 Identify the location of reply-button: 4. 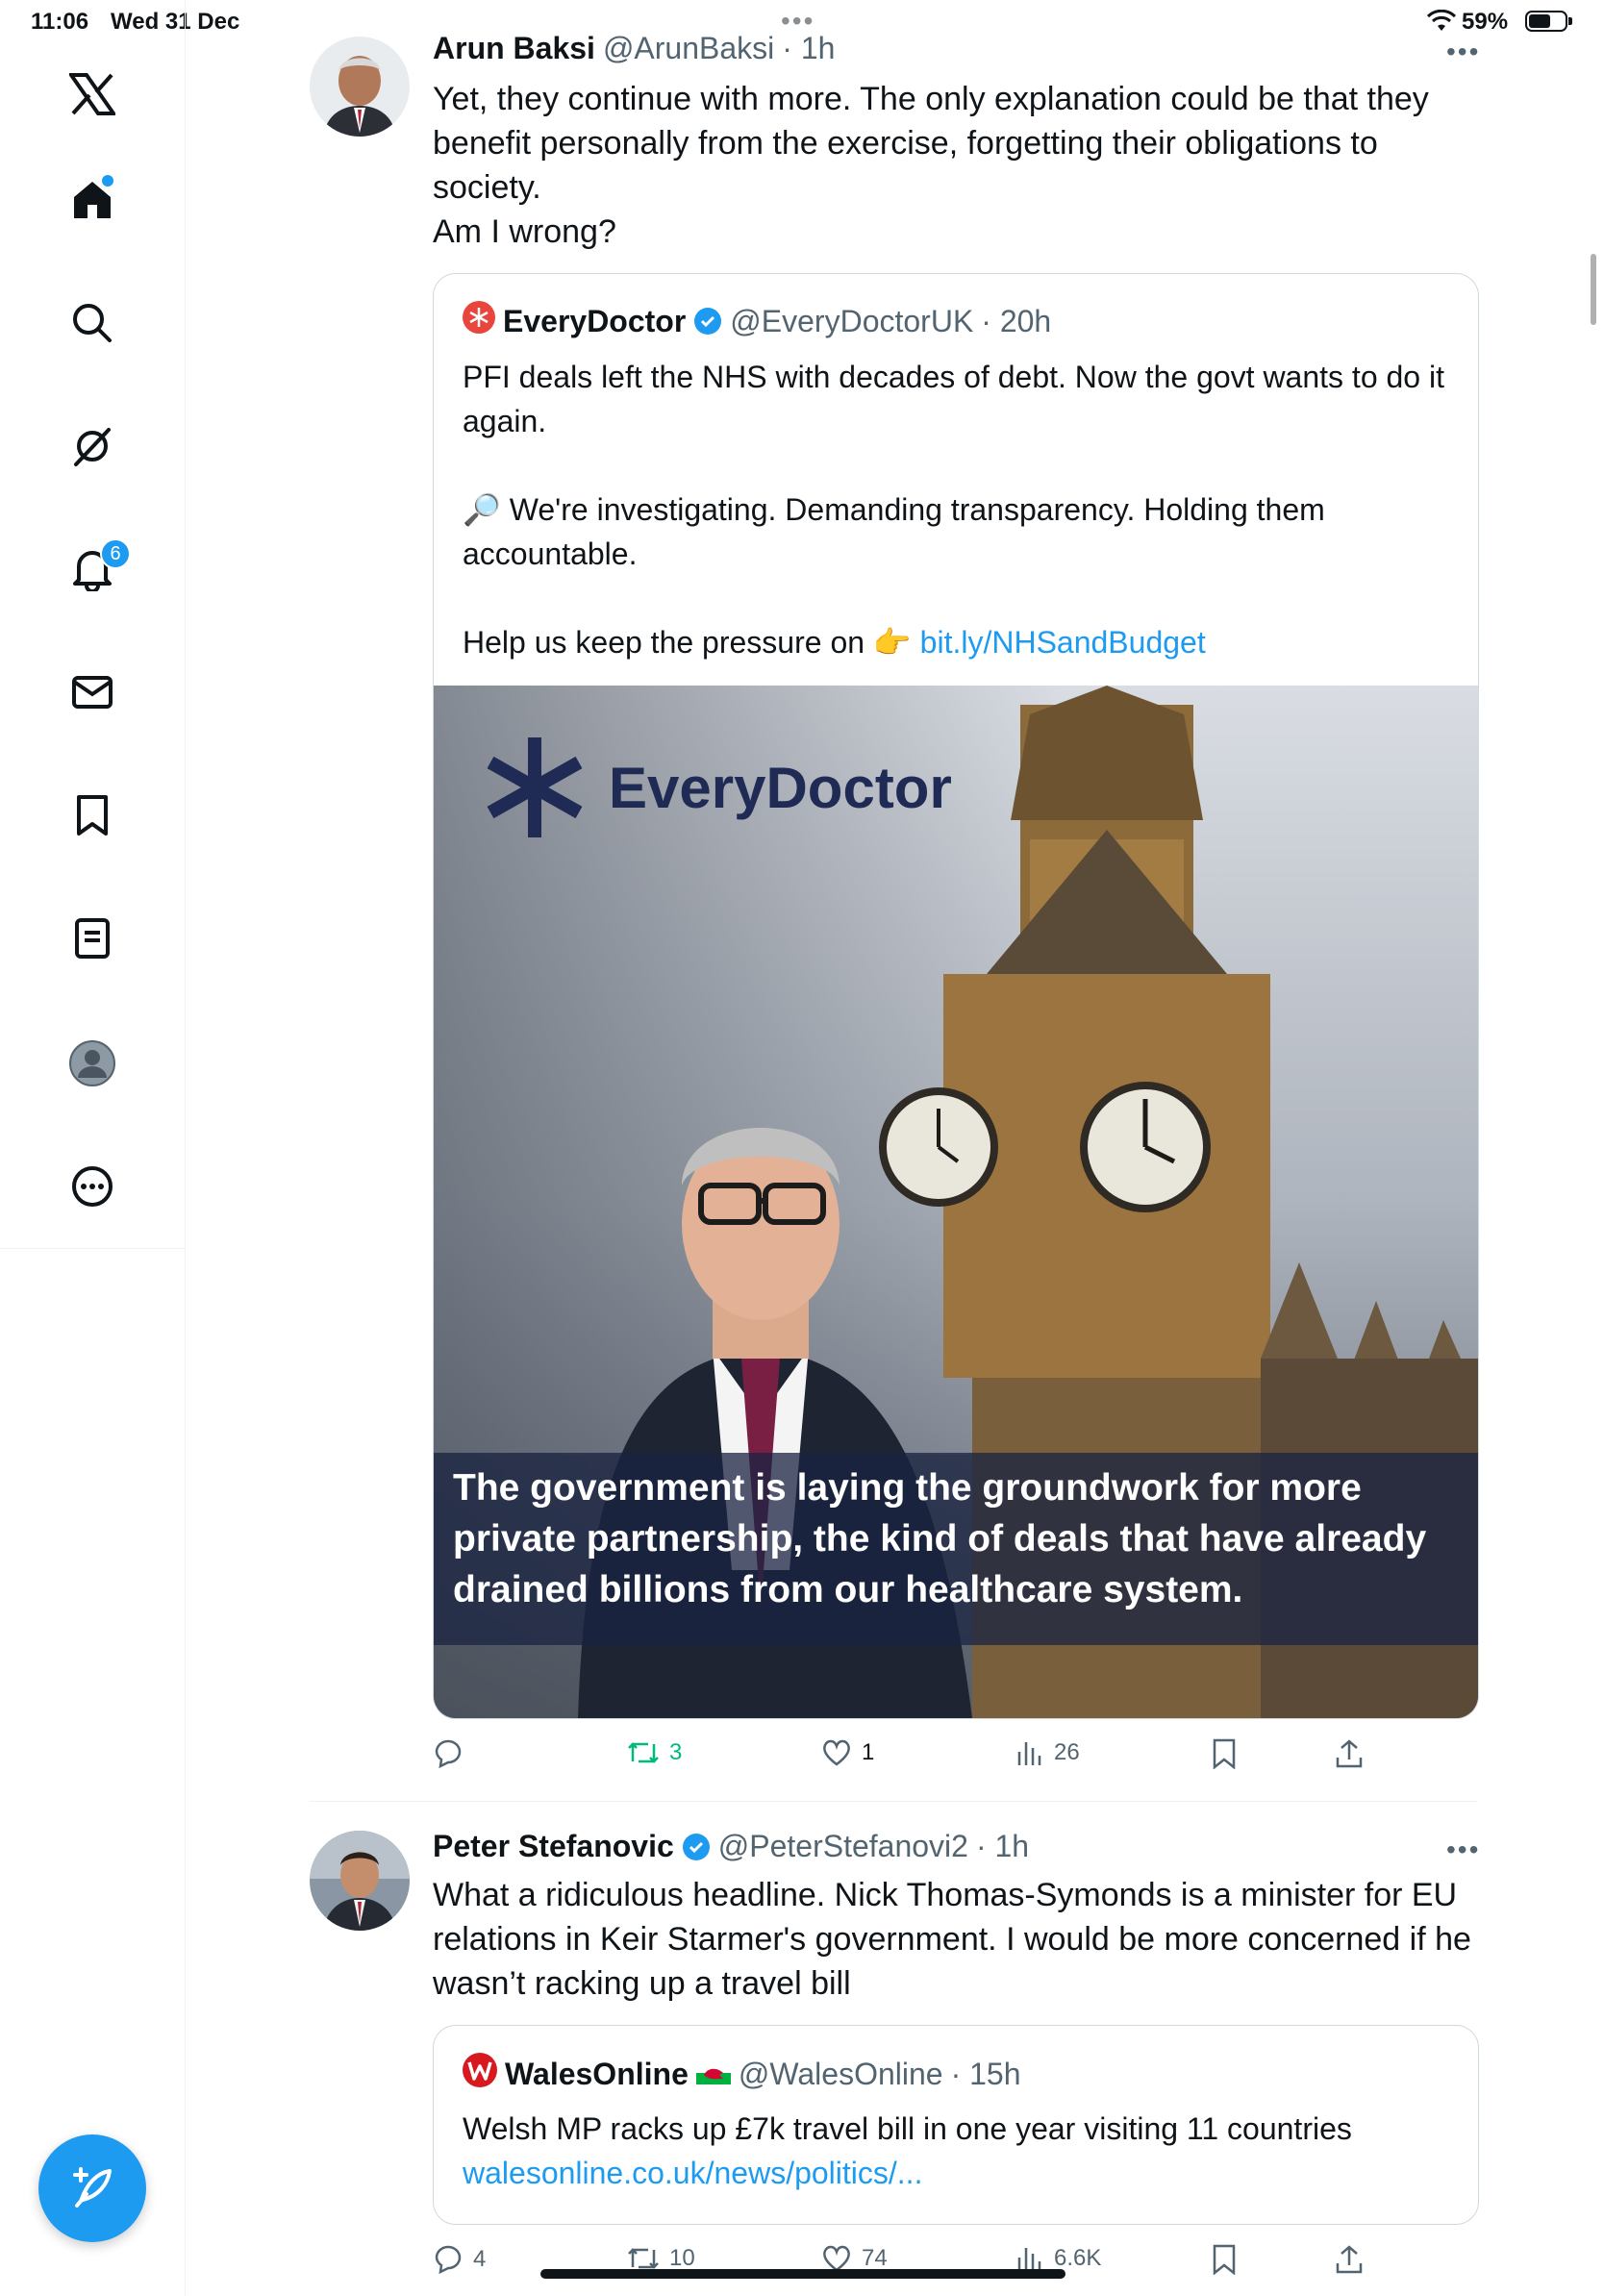
(459, 2259).